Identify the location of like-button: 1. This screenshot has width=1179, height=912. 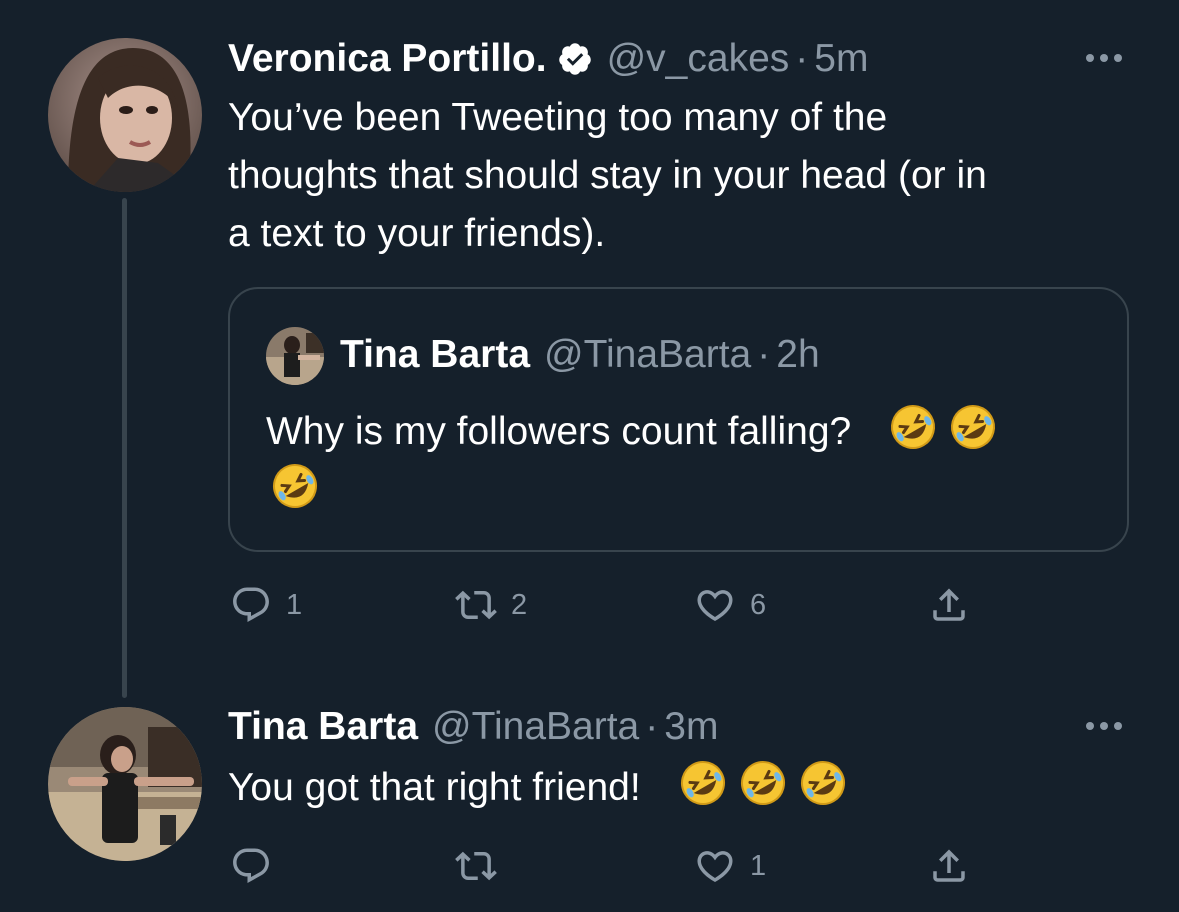
(730, 866).